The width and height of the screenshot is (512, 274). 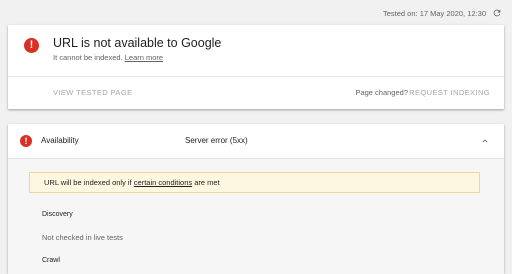 I want to click on page-changed-label: Page changed?, so click(x=381, y=92).